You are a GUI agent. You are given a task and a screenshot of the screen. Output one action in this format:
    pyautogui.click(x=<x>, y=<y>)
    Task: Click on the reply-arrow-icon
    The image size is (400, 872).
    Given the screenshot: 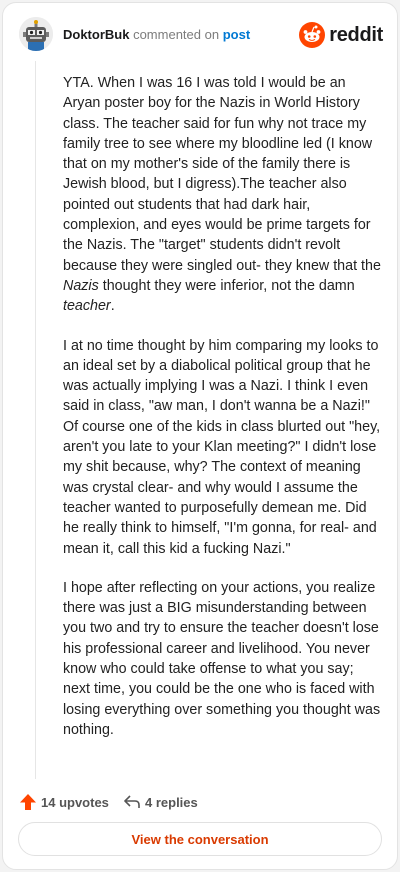 What is the action you would take?
    pyautogui.click(x=132, y=801)
    